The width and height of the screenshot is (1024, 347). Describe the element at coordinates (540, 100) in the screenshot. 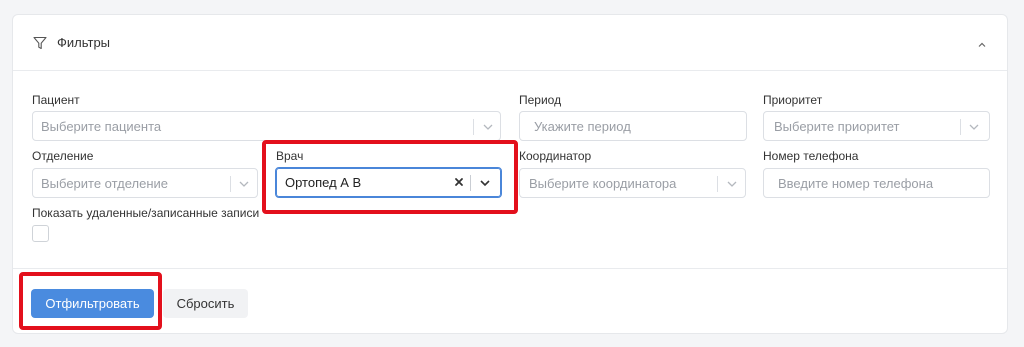

I see `period-label: Период` at that location.